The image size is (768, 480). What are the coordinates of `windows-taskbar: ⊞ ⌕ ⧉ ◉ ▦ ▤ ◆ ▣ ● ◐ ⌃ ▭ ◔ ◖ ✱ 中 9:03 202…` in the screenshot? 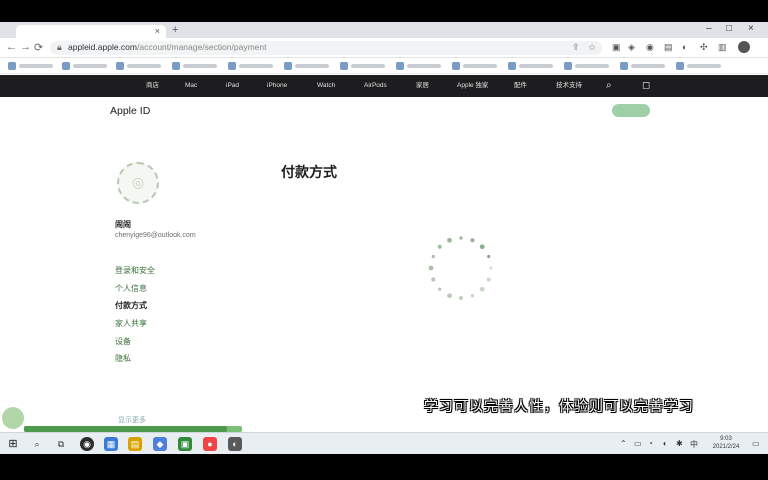 It's located at (384, 443).